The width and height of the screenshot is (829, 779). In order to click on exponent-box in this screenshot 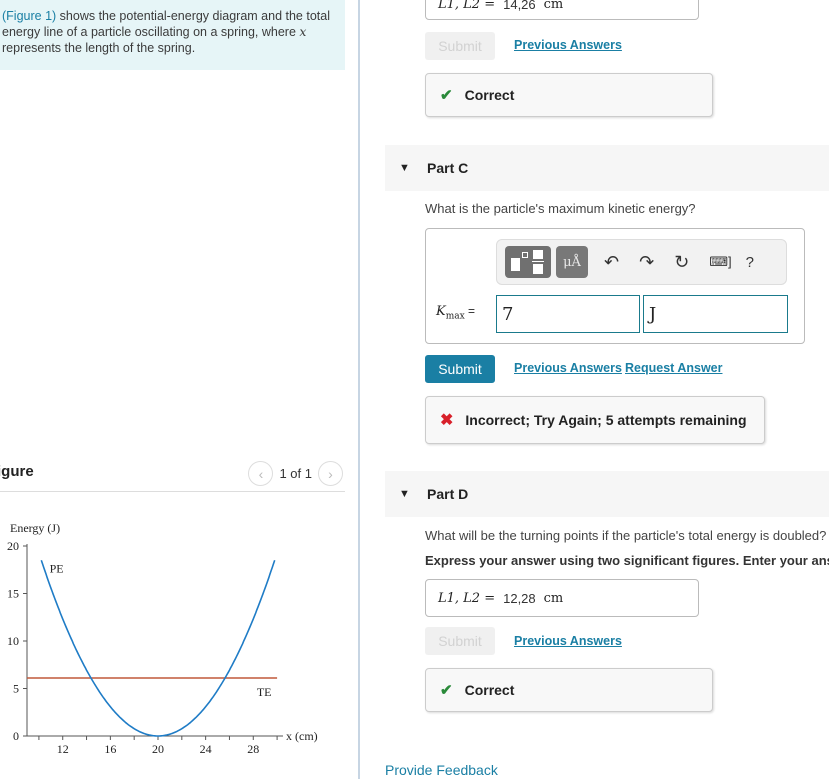, I will do `click(525, 255)`.